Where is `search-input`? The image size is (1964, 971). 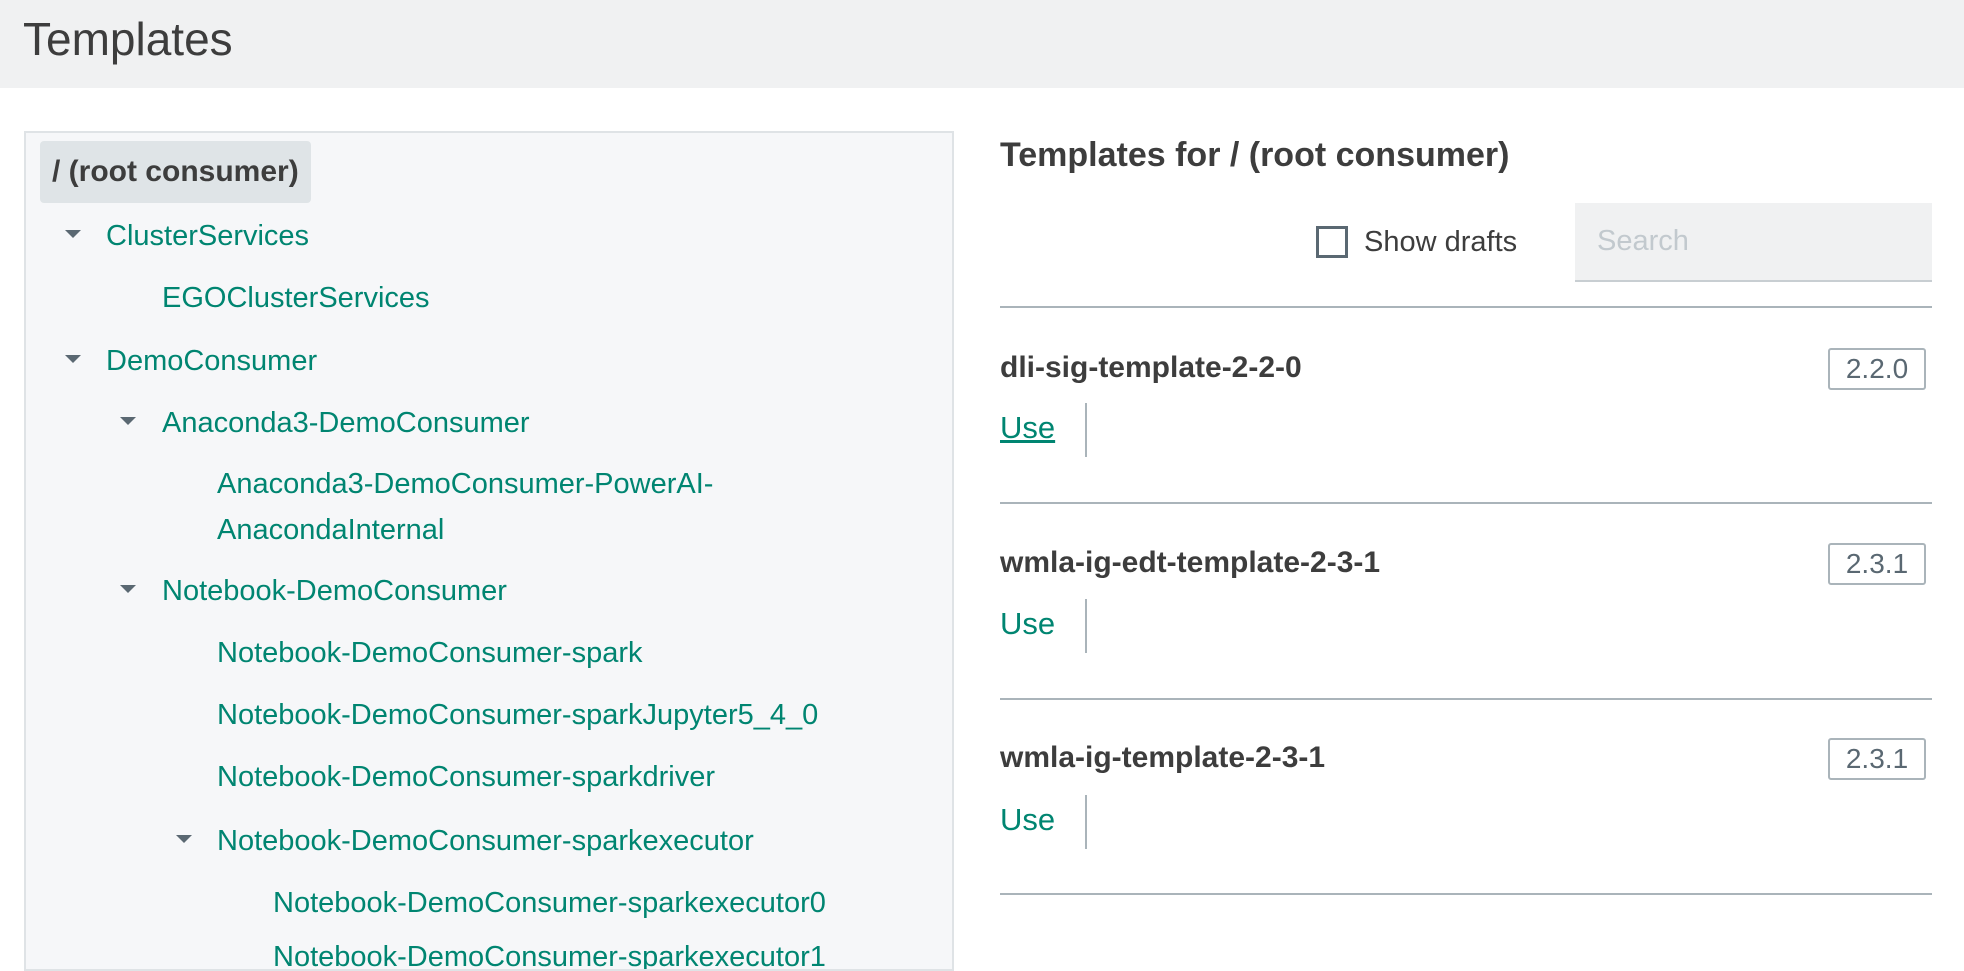
search-input is located at coordinates (1753, 242).